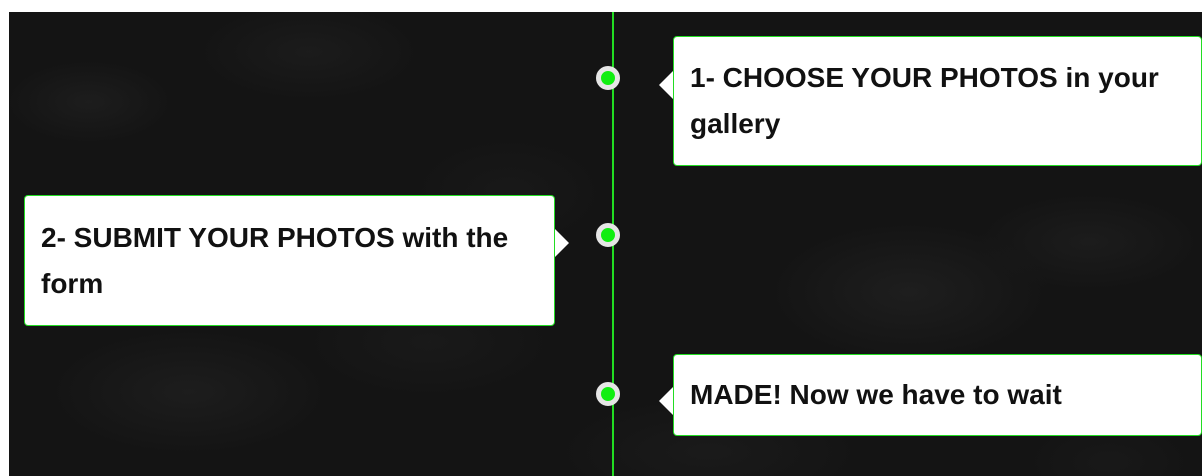 The image size is (1202, 476). I want to click on step-3-text: MADE! Now we have to wait, so click(876, 394).